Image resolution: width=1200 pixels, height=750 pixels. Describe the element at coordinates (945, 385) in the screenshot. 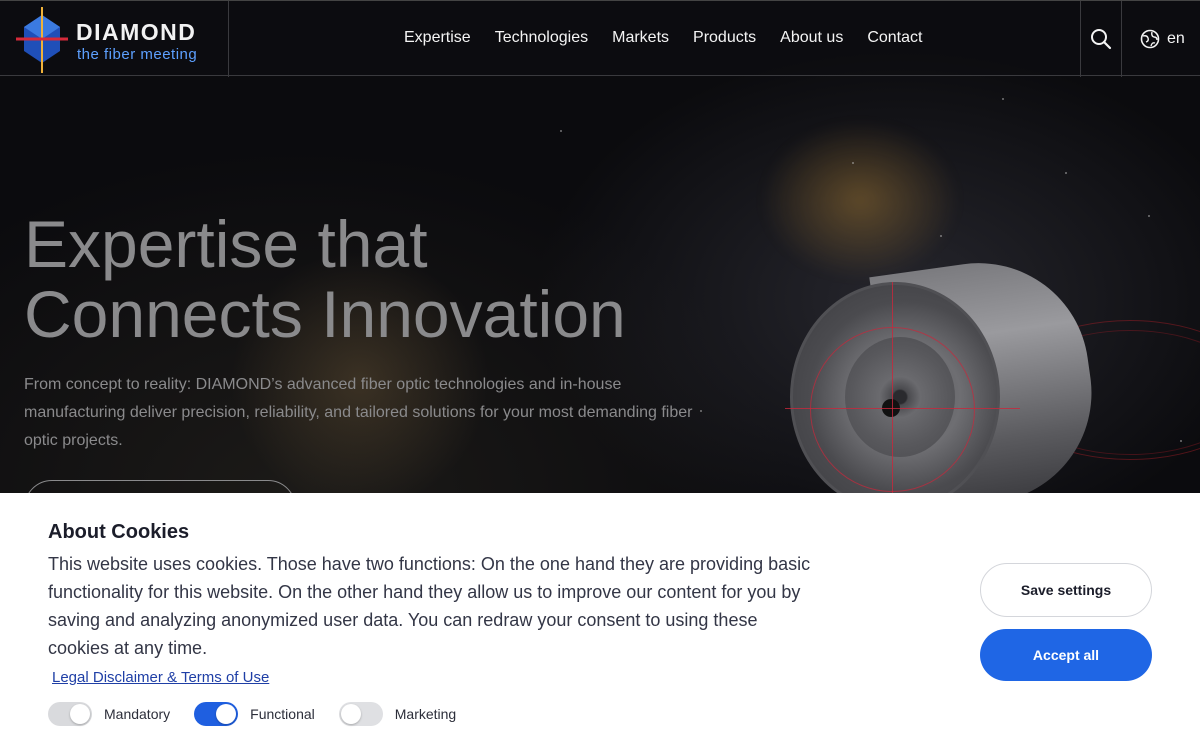

I see `fiber-ferrule-image` at that location.